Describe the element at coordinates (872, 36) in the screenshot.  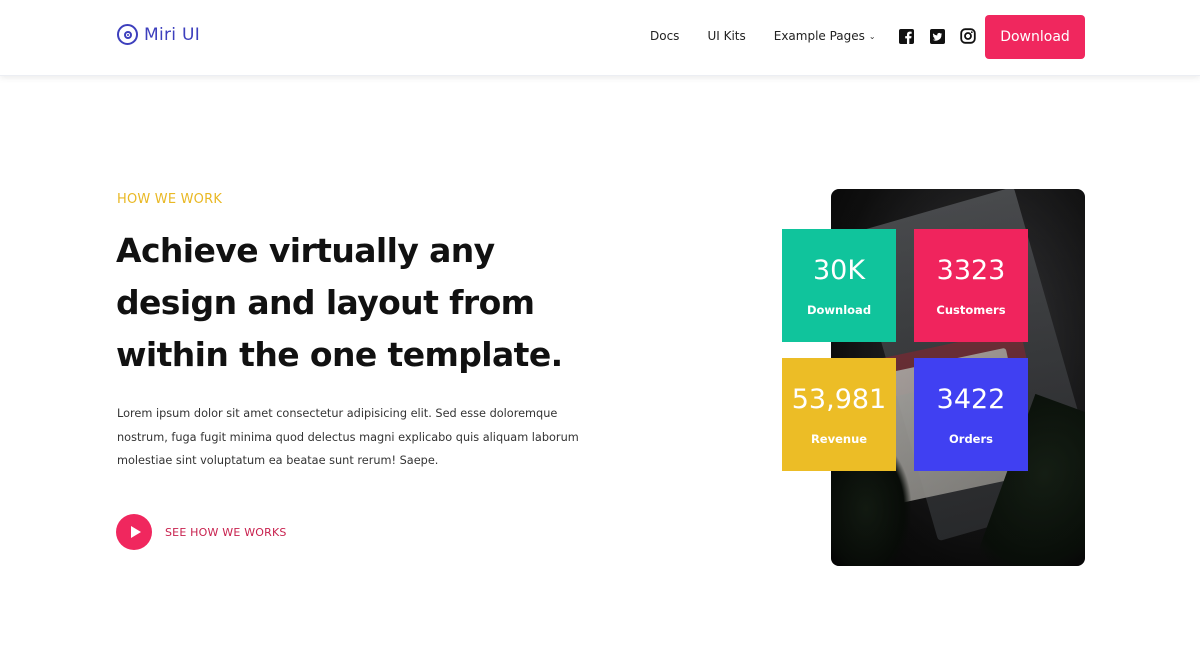
I see `chevron-down-icon: ⌄` at that location.